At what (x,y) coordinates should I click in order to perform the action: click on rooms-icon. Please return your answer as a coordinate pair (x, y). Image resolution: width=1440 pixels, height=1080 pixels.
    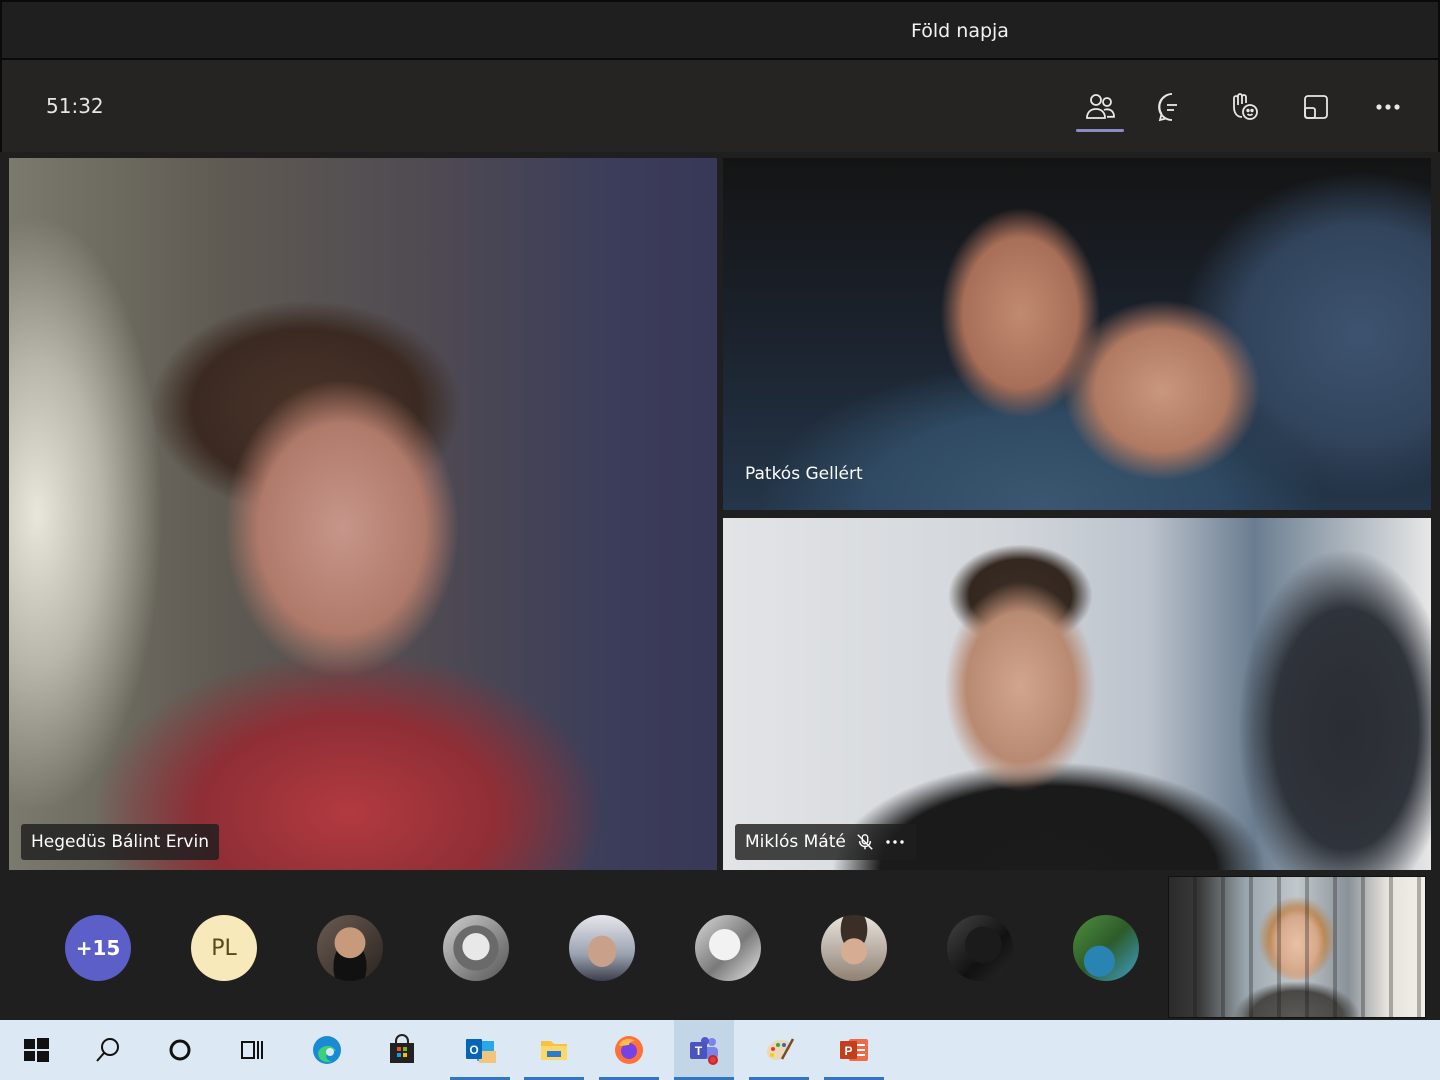
    Looking at the image, I should click on (1316, 107).